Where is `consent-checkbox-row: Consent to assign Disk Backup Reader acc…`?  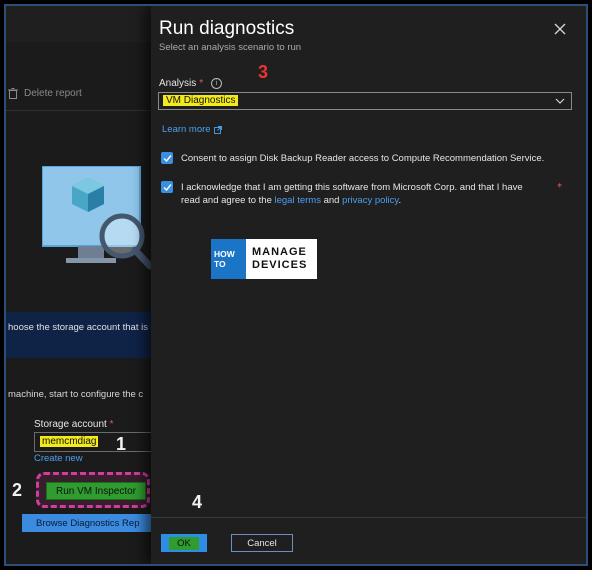
consent-checkbox-row: Consent to assign Disk Backup Reader acc… is located at coordinates (352, 158).